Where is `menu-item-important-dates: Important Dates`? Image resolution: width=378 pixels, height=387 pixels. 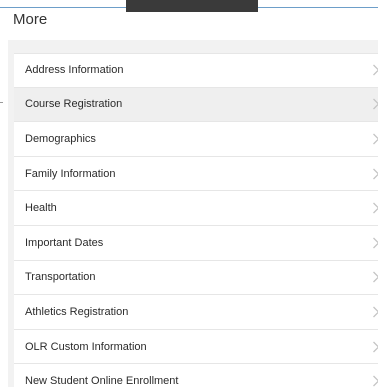 menu-item-important-dates: Important Dates is located at coordinates (196, 243).